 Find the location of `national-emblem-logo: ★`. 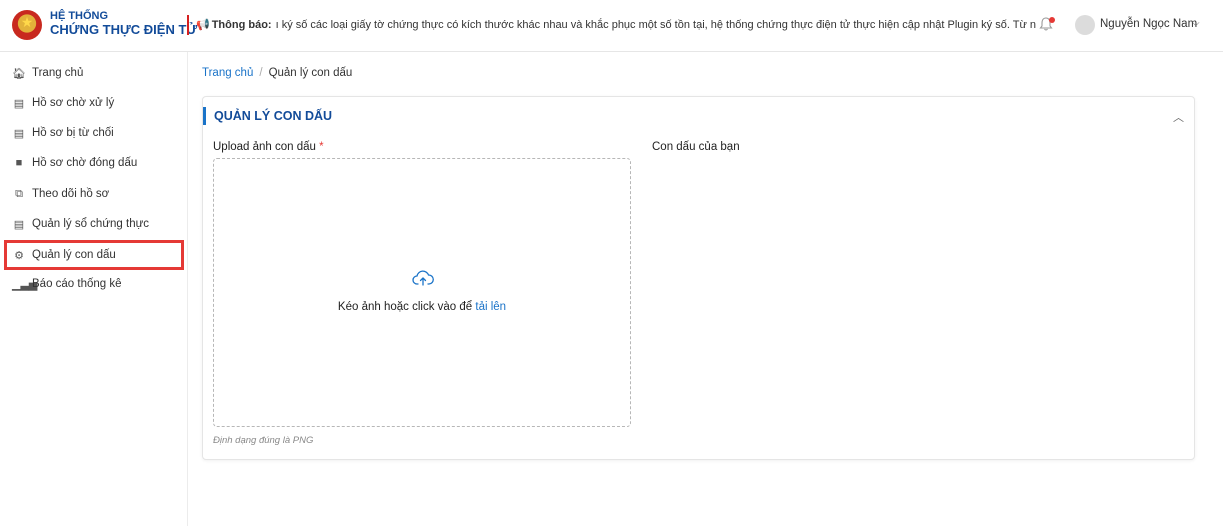

national-emblem-logo: ★ is located at coordinates (27, 25).